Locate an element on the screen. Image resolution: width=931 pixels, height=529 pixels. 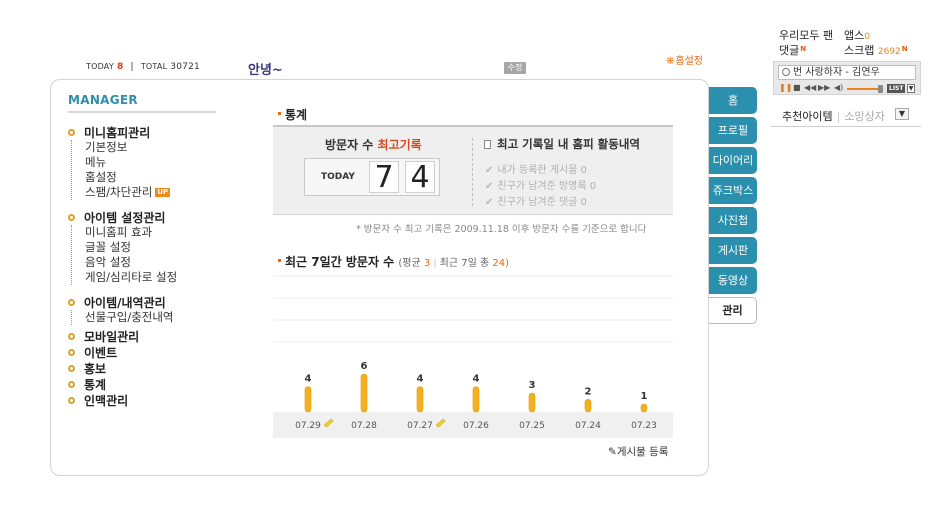
menu-item-basic-info: 기본정보 is located at coordinates (127, 147).